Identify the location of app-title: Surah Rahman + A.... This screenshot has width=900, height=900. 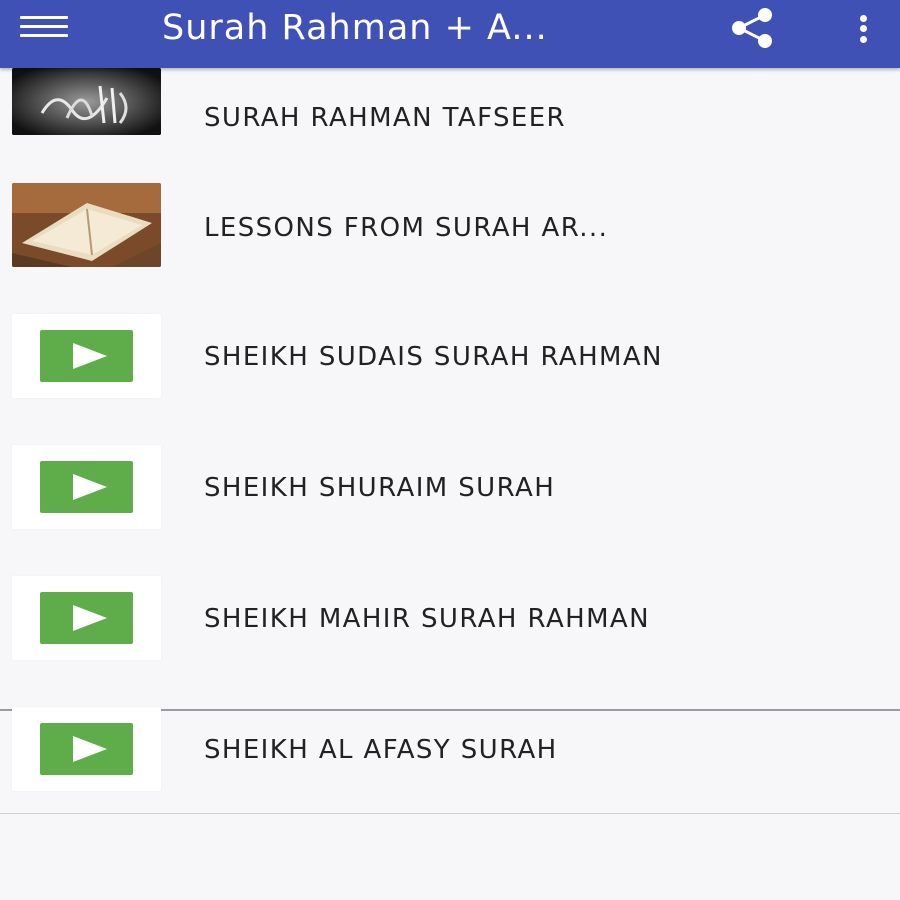
(355, 28).